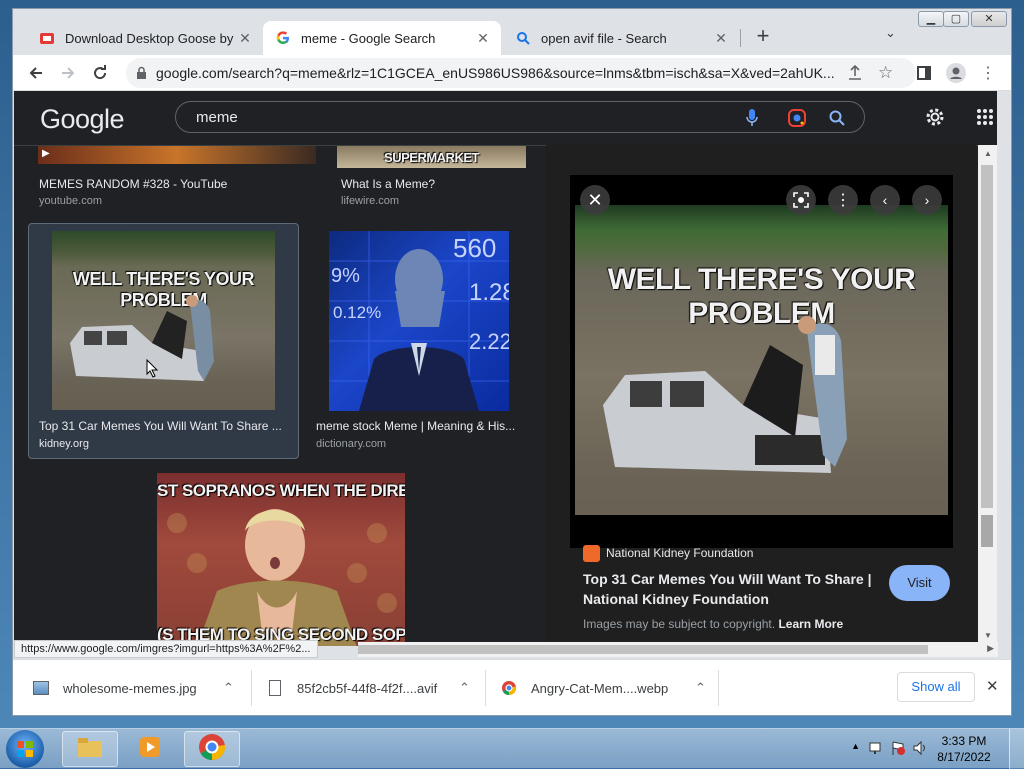  Describe the element at coordinates (837, 118) in the screenshot. I see `search-submit-icon` at that location.